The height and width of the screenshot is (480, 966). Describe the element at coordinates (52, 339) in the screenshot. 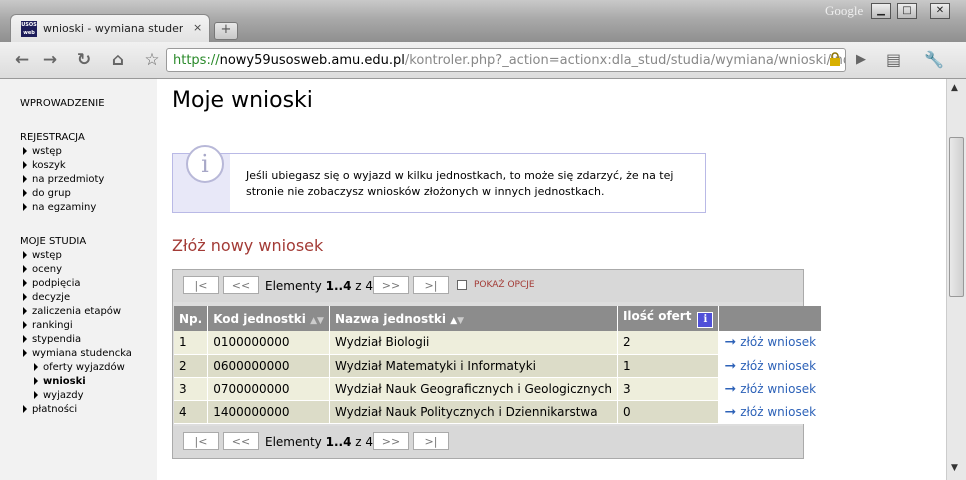

I see `sidebar-item-stypendia: stypendia` at that location.